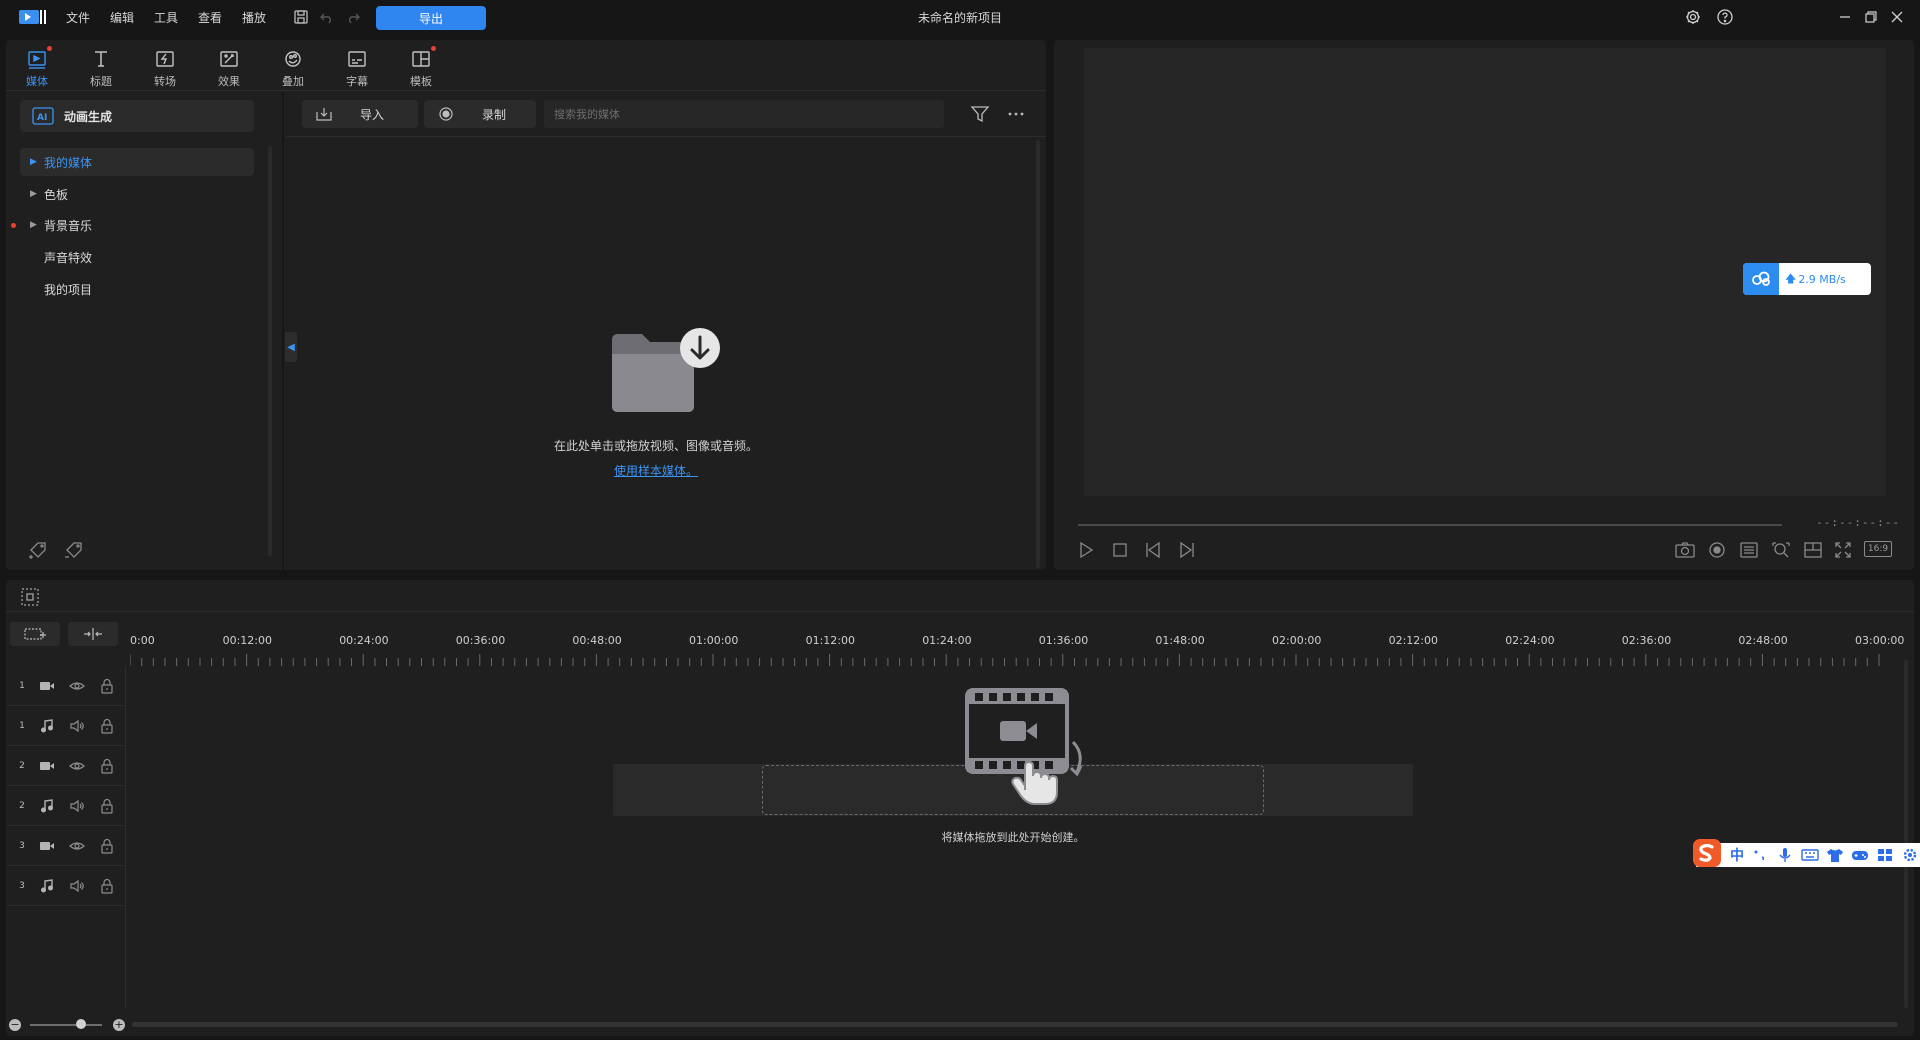  I want to click on stop-icon, so click(1120, 550).